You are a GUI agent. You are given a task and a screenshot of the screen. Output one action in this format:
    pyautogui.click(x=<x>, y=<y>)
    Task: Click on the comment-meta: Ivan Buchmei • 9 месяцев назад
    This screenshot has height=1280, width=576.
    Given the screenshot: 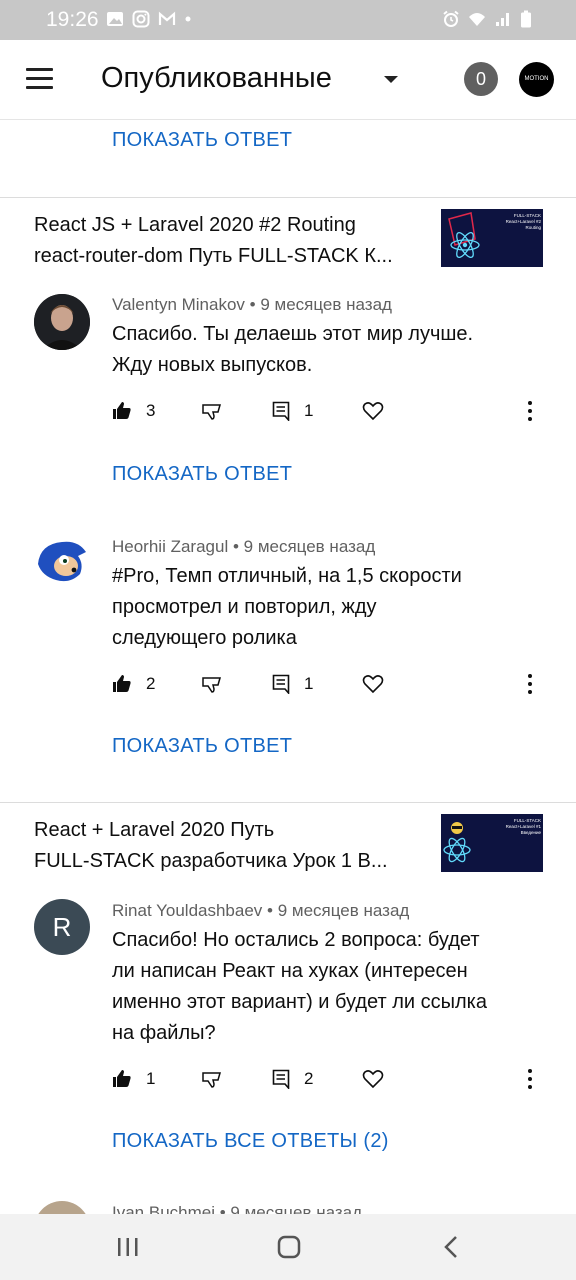 What is the action you would take?
    pyautogui.click(x=237, y=1208)
    